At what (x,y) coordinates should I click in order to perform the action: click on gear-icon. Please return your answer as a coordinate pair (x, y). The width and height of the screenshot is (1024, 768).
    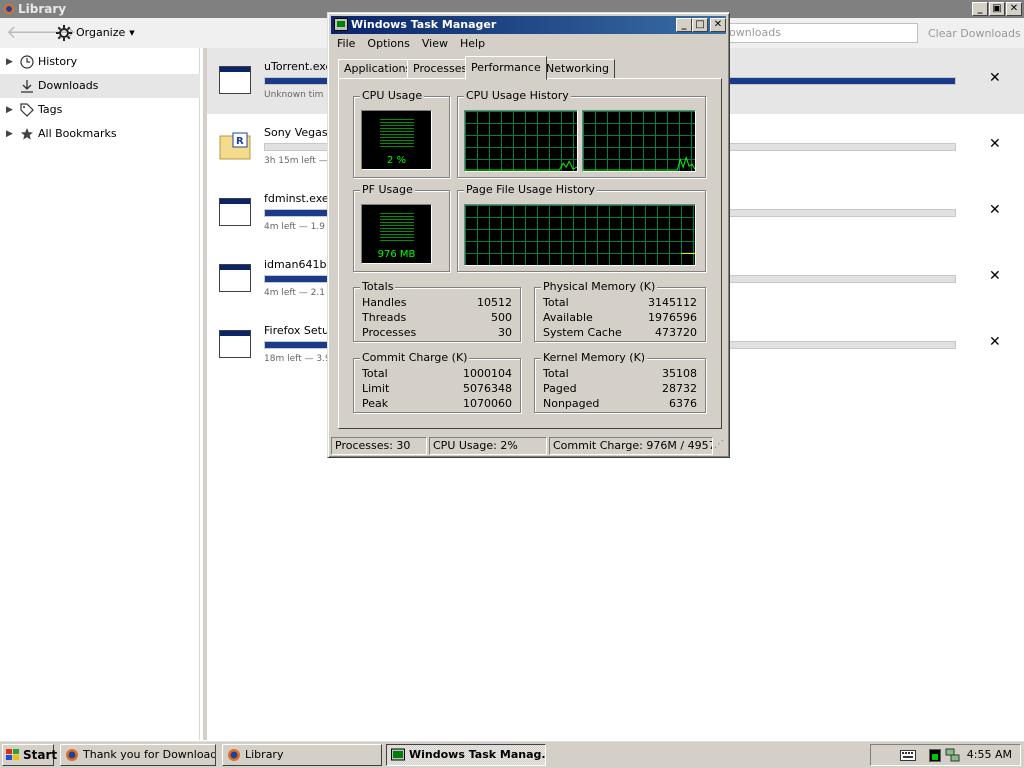
    Looking at the image, I should click on (64, 33).